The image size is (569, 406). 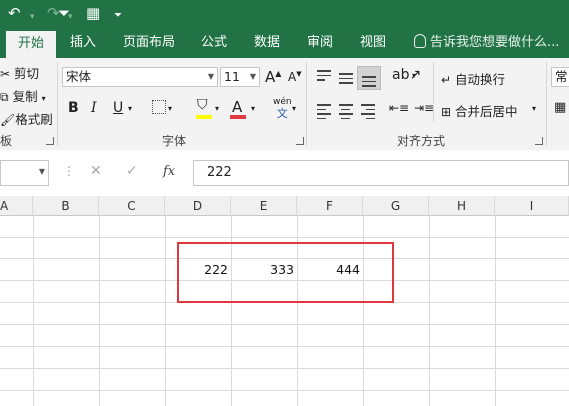 I want to click on align-bottom-button, so click(x=369, y=78).